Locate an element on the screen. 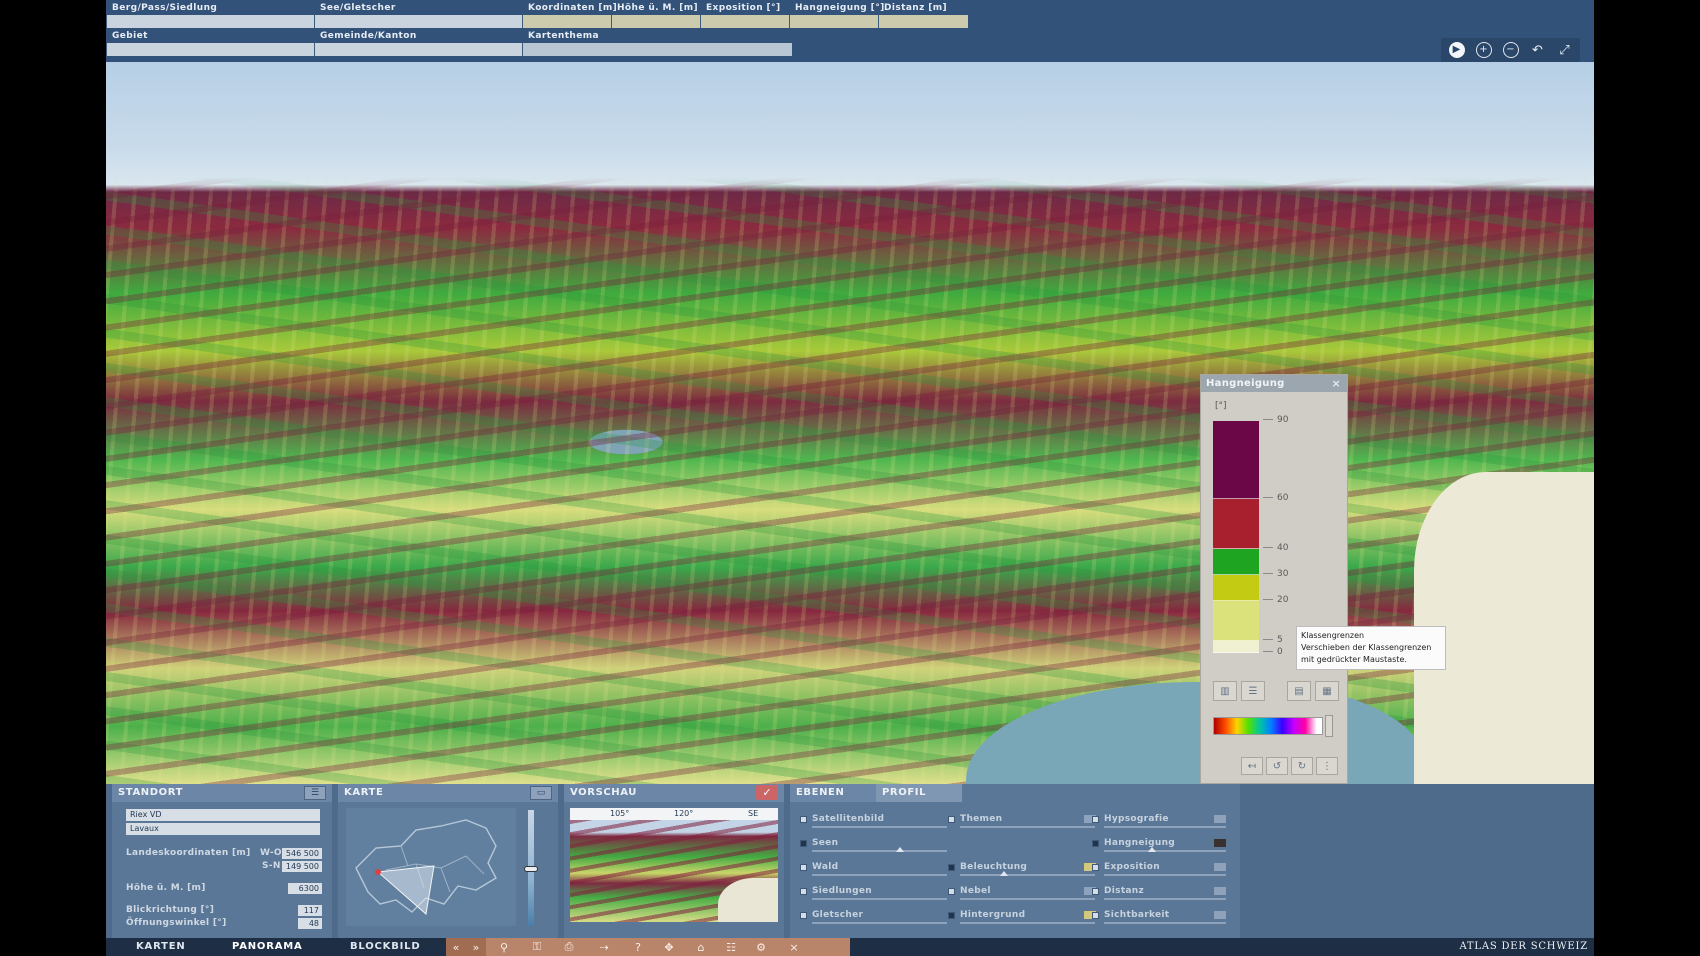 Image resolution: width=1700 pixels, height=956 pixels. place-field: Riex VD is located at coordinates (223, 815).